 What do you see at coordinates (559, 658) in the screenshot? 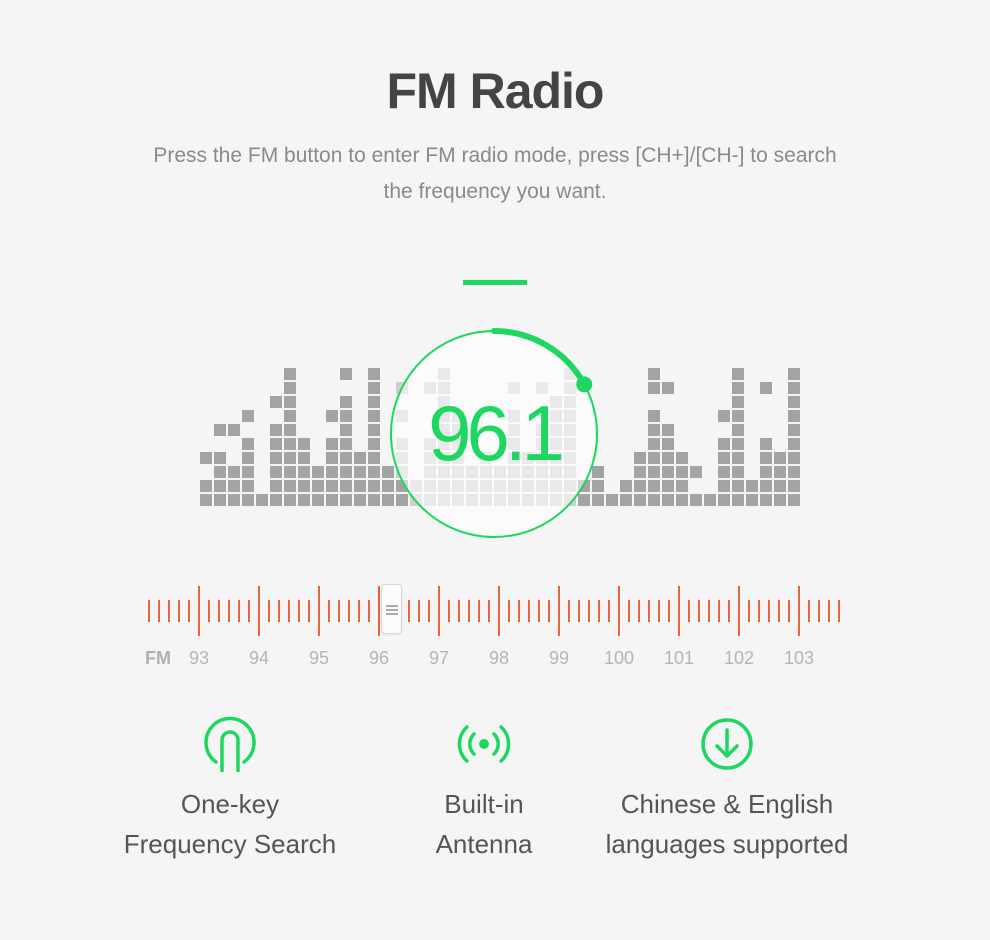
I see `frequency-label: 99` at bounding box center [559, 658].